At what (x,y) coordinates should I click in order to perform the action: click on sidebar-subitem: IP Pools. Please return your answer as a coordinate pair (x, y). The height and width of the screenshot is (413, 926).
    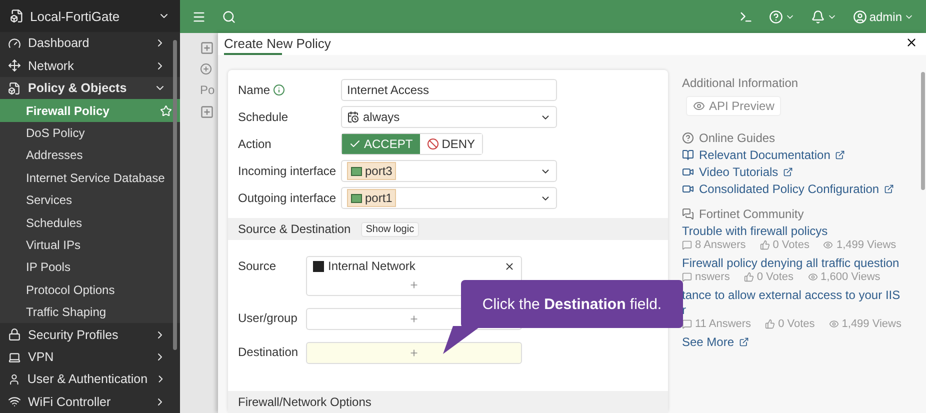
    Looking at the image, I should click on (90, 267).